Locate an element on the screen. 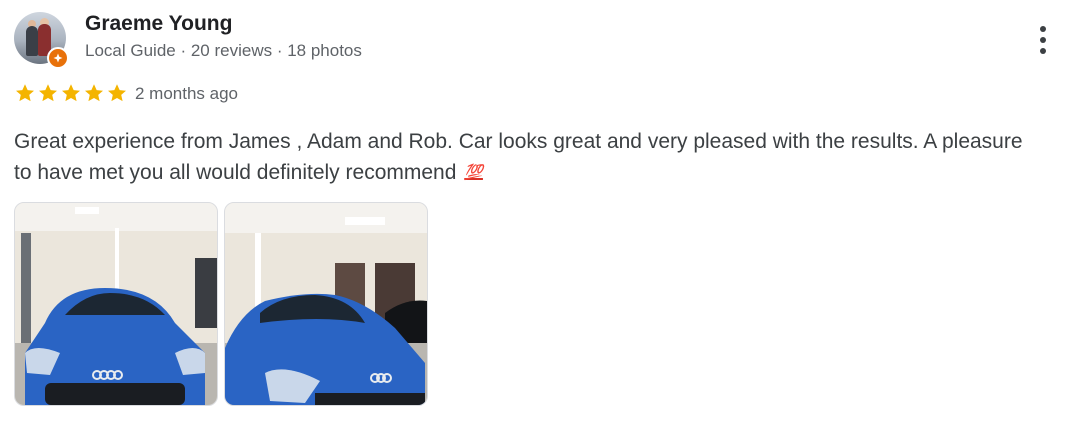 The width and height of the screenshot is (1066, 424). hundred-points-emoji: 💯 is located at coordinates (473, 172).